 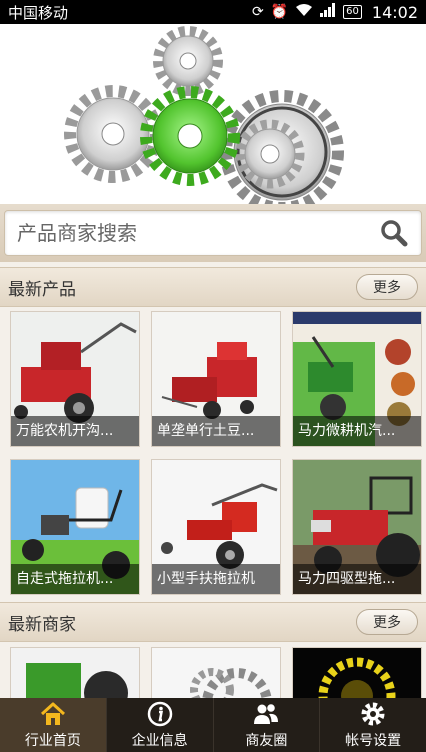 What do you see at coordinates (266, 725) in the screenshot?
I see `tab-friends: 商友圈` at bounding box center [266, 725].